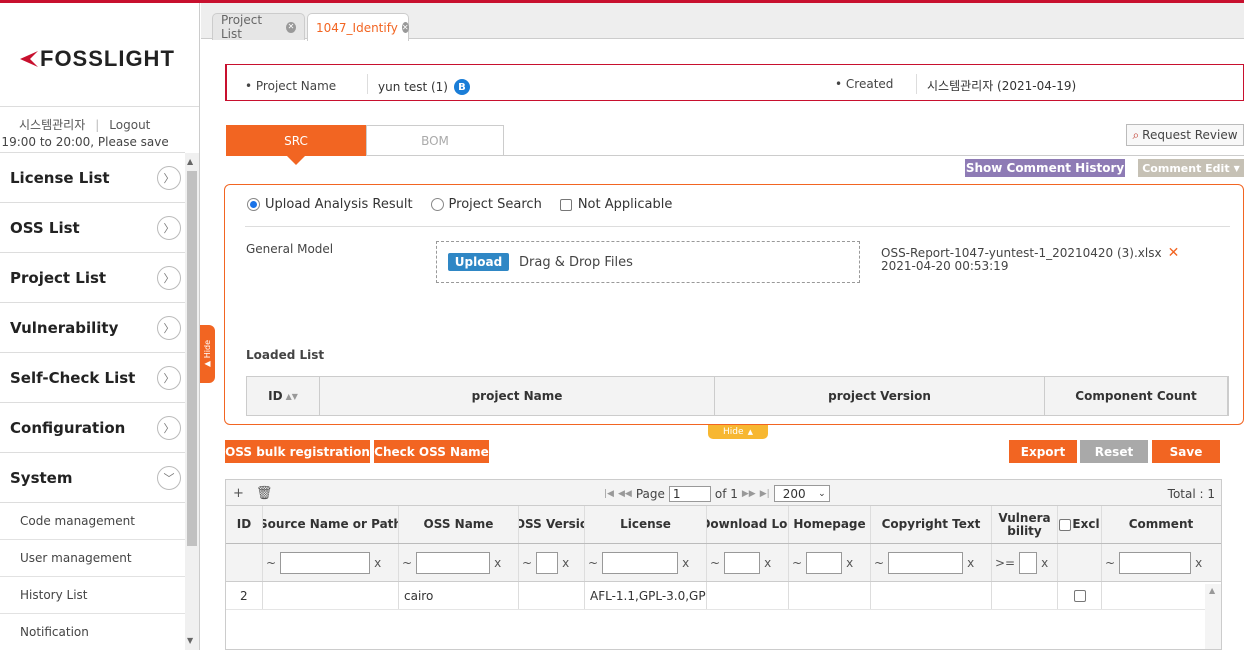 Image resolution: width=1244 pixels, height=650 pixels. I want to click on sidebar-item-project-list: Project List 〉, so click(92, 277).